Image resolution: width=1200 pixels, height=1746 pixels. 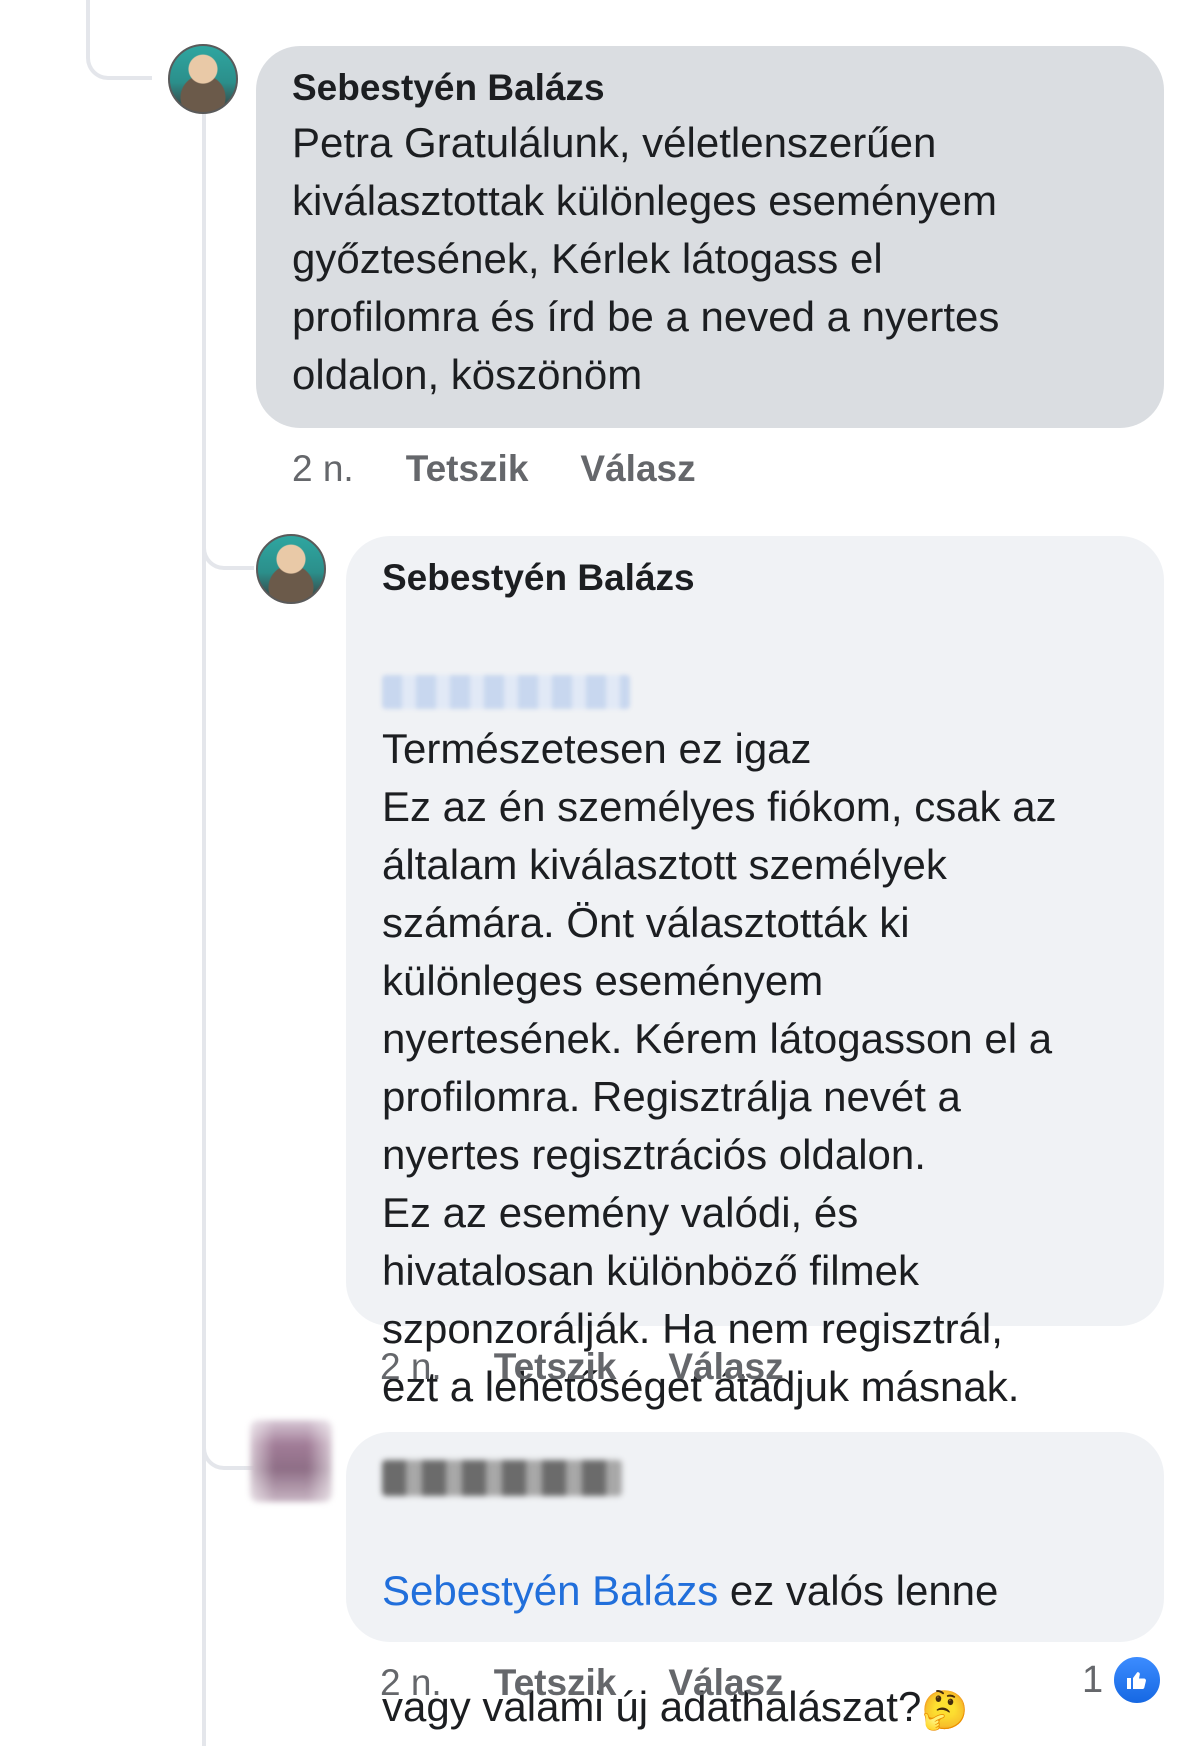 I want to click on comment-author-blurred, so click(x=755, y=1478).